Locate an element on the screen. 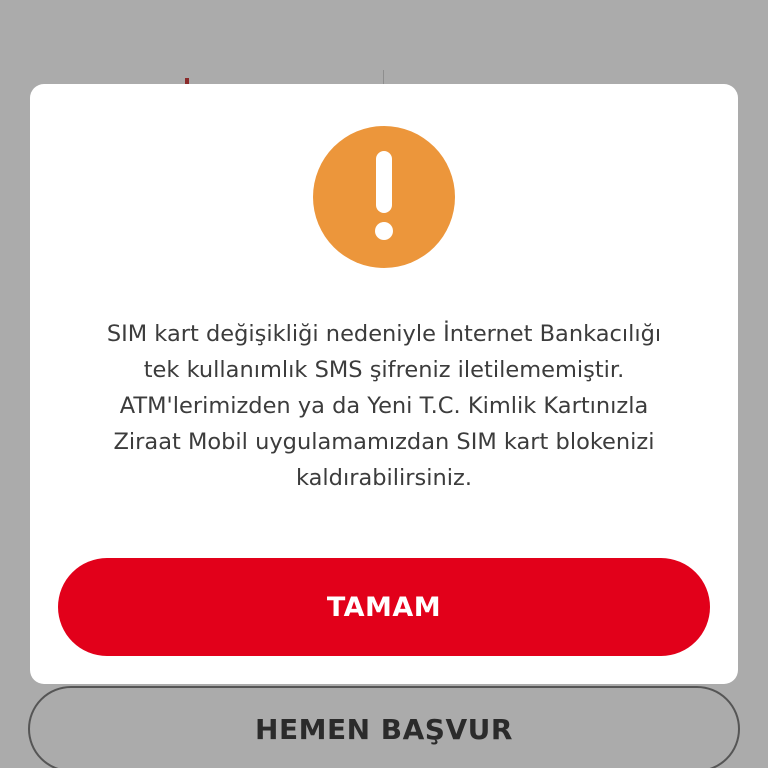  exclamation-bar is located at coordinates (384, 182).